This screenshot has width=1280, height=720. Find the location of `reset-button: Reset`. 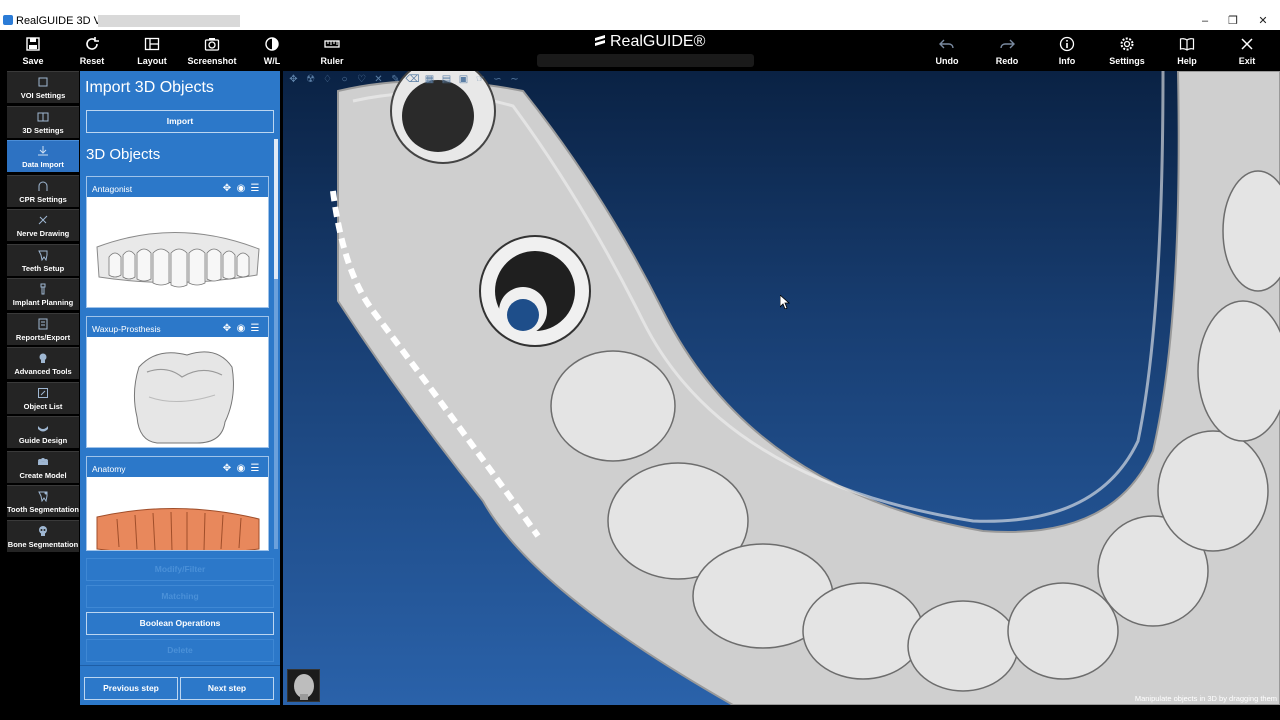

reset-button: Reset is located at coordinates (92, 50).